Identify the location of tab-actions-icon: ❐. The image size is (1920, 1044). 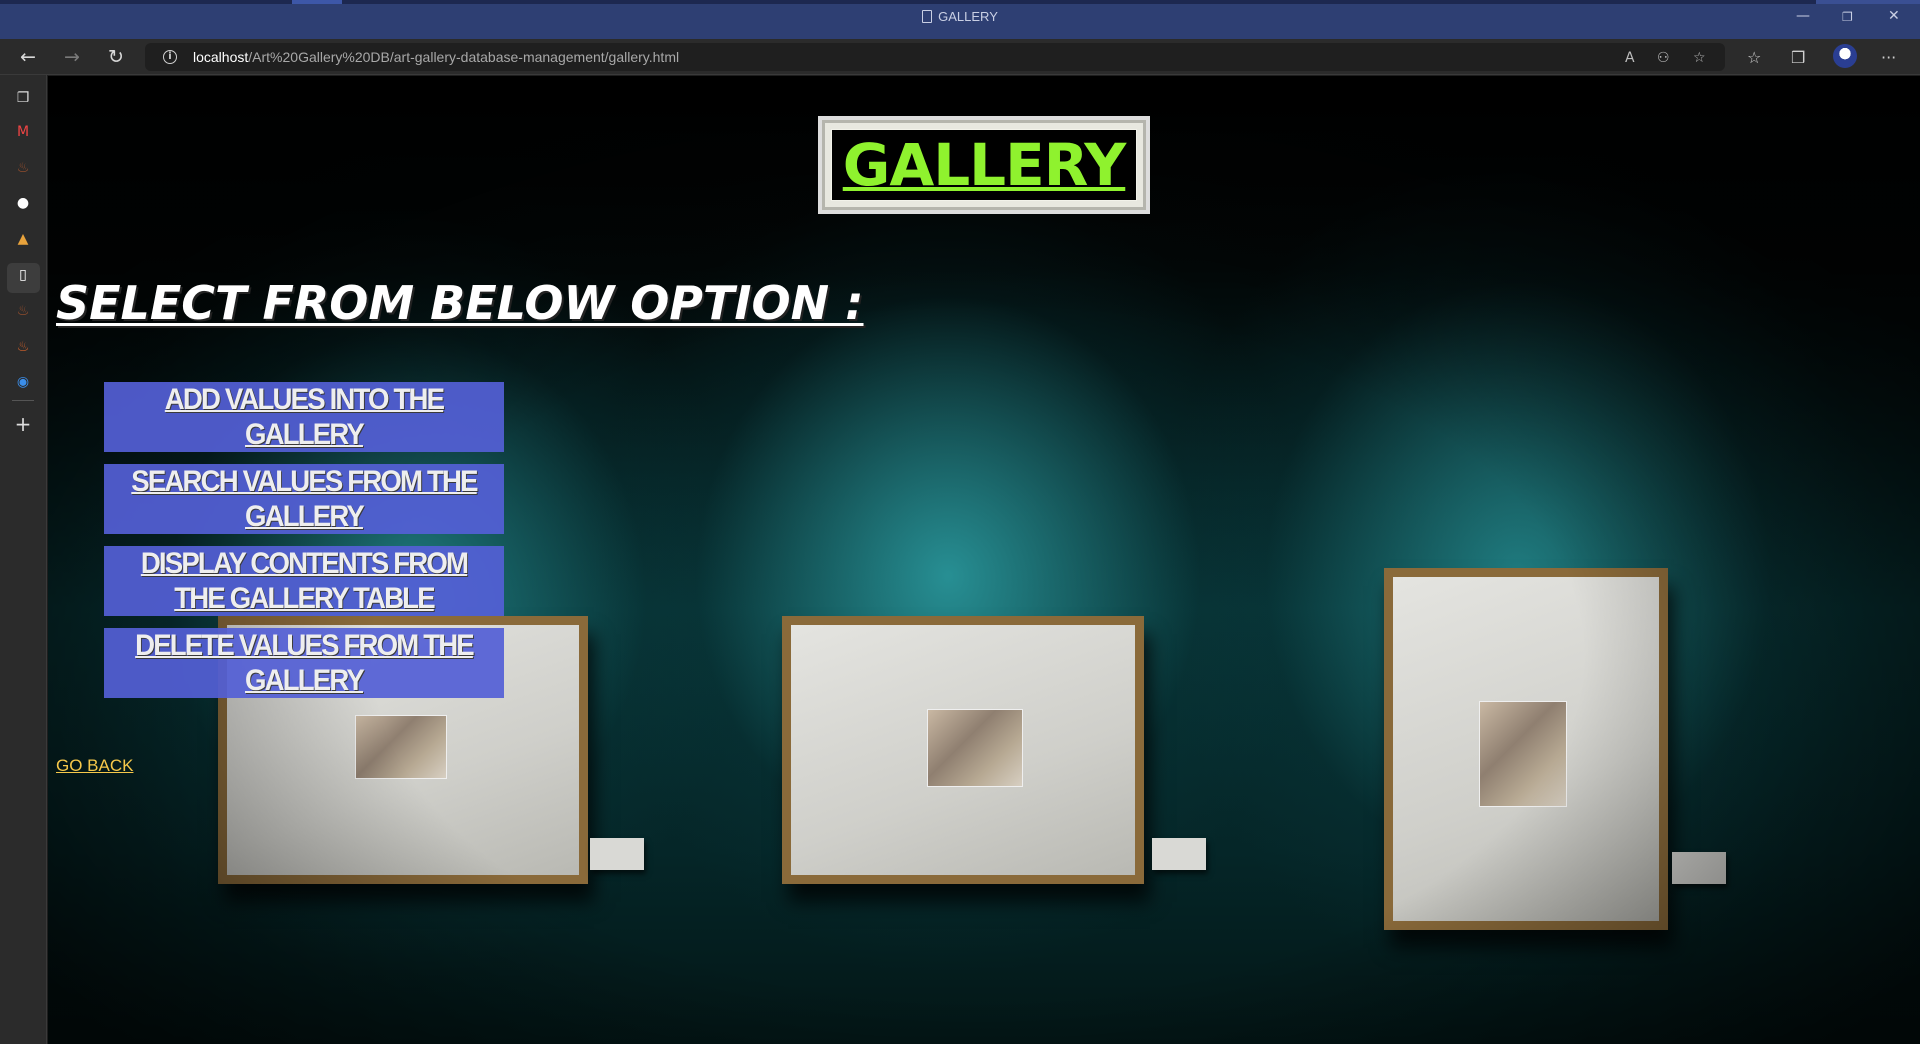
(23, 98).